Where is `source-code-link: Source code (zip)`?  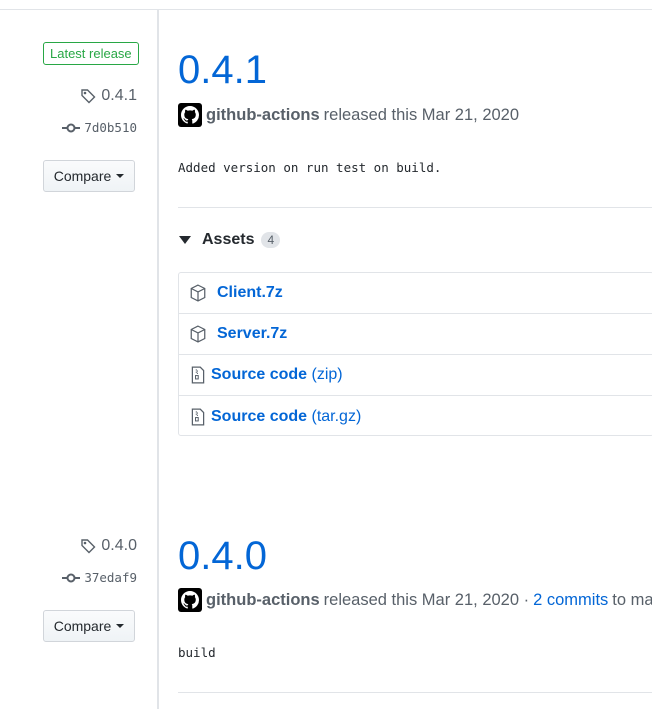
source-code-link: Source code (zip) is located at coordinates (277, 375).